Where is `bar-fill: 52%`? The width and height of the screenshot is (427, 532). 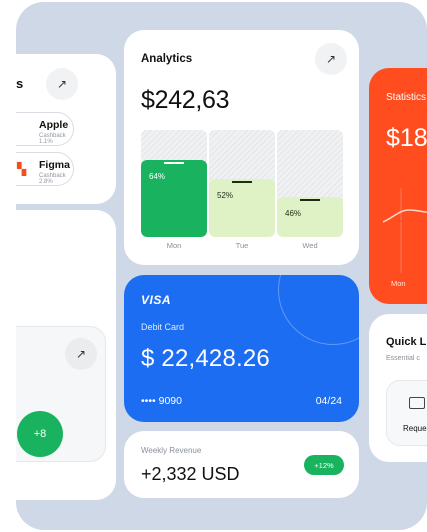 bar-fill: 52% is located at coordinates (242, 208).